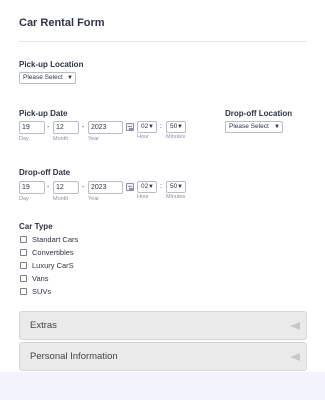  What do you see at coordinates (259, 113) in the screenshot?
I see `dropoff-location-label: Drop-off Location` at bounding box center [259, 113].